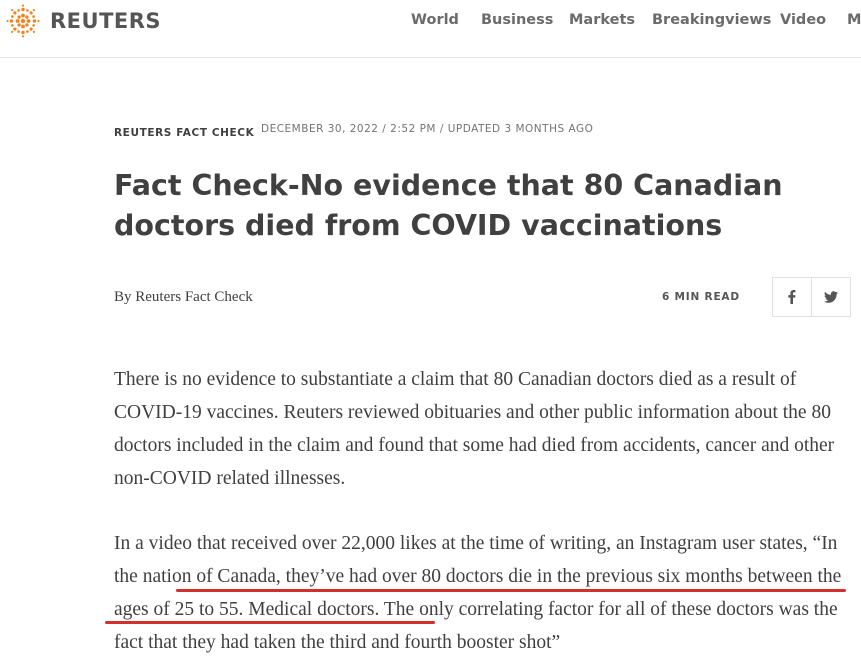 The height and width of the screenshot is (659, 861). What do you see at coordinates (23, 21) in the screenshot?
I see `reuters-logo-icon` at bounding box center [23, 21].